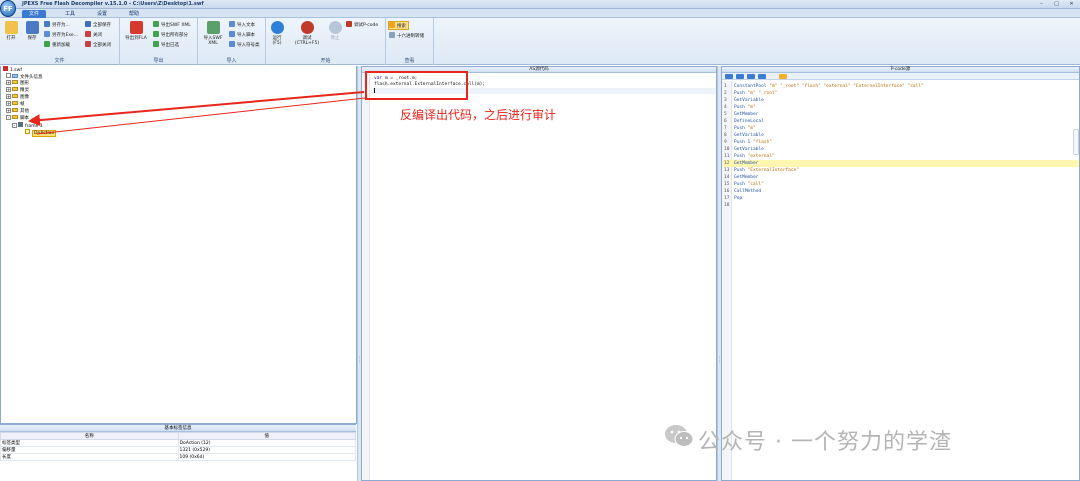 This screenshot has height=481, width=1080. What do you see at coordinates (349, 24) in the screenshot?
I see `debug-pcode-icon` at bounding box center [349, 24].